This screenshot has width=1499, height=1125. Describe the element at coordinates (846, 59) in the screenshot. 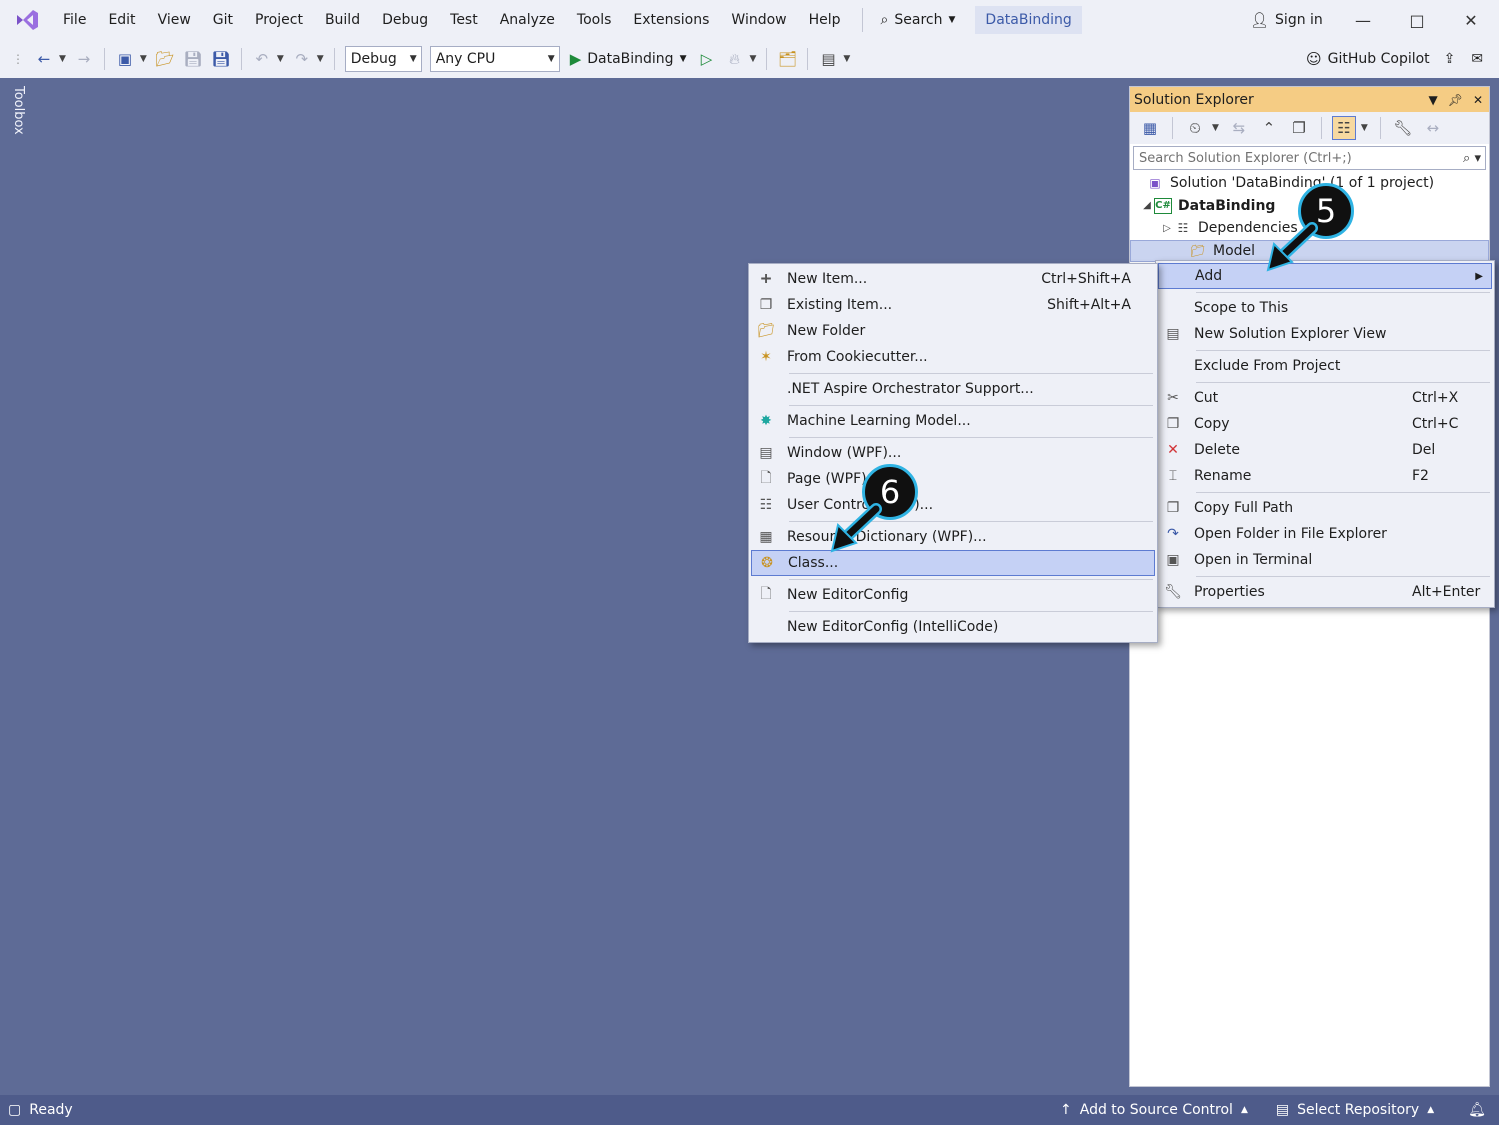

I see `toolbar-overflow-icon: ▼` at that location.